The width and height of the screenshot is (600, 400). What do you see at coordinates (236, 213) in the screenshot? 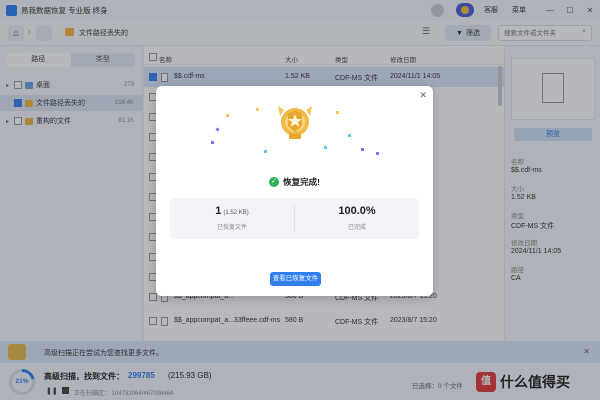
I see `recovered-size: (1.52 KB)` at bounding box center [236, 213].